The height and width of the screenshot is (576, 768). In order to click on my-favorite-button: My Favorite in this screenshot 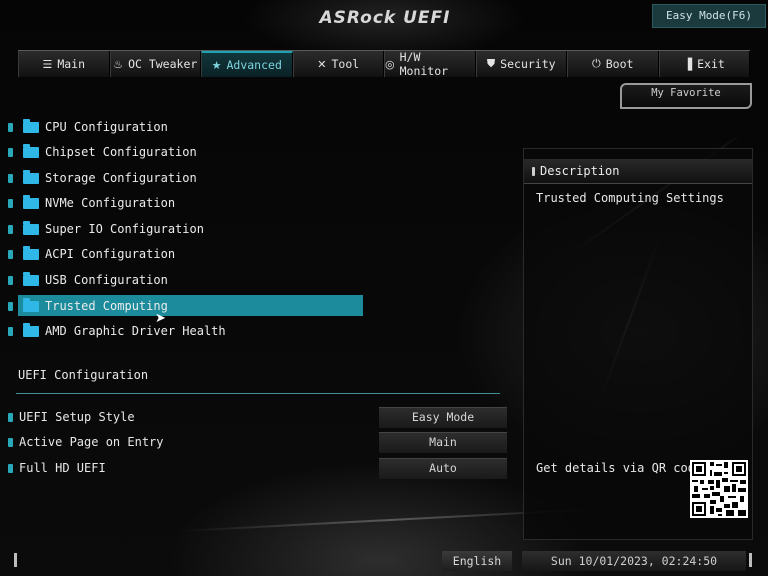, I will do `click(686, 96)`.